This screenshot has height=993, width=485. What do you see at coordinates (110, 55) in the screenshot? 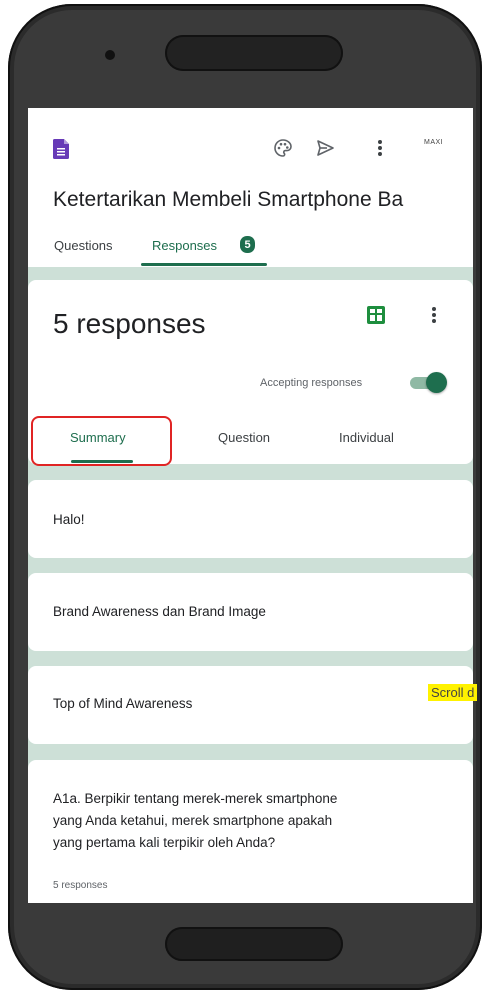
I see `camera` at bounding box center [110, 55].